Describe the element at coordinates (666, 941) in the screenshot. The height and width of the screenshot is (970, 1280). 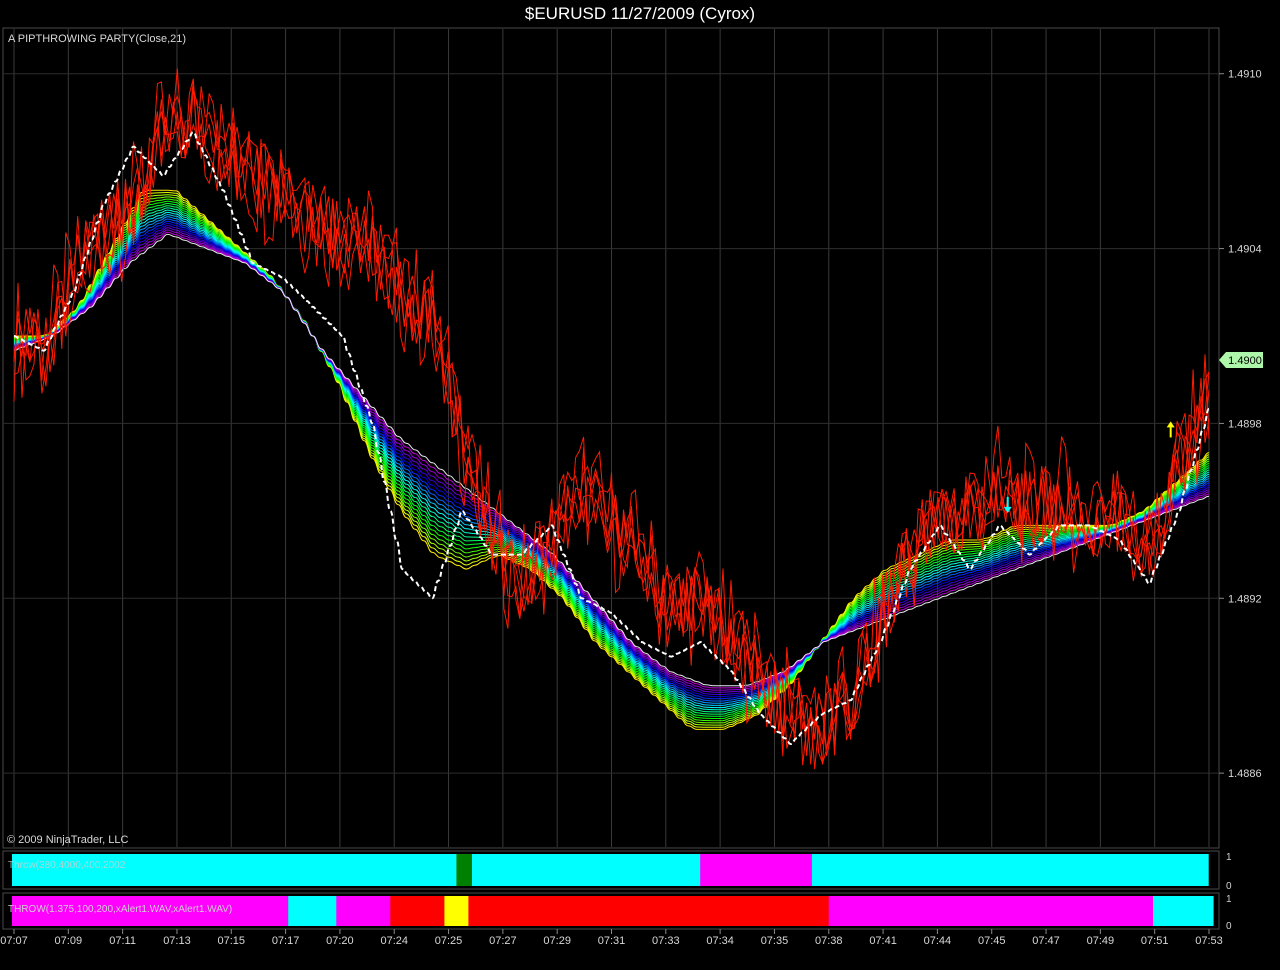
I see `time-tick-label: 07:33` at that location.